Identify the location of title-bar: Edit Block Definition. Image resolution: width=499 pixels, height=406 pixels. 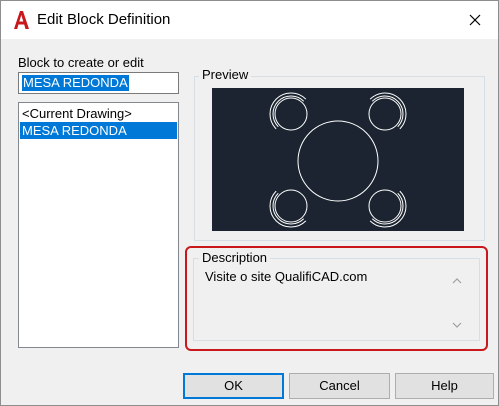
(249, 20).